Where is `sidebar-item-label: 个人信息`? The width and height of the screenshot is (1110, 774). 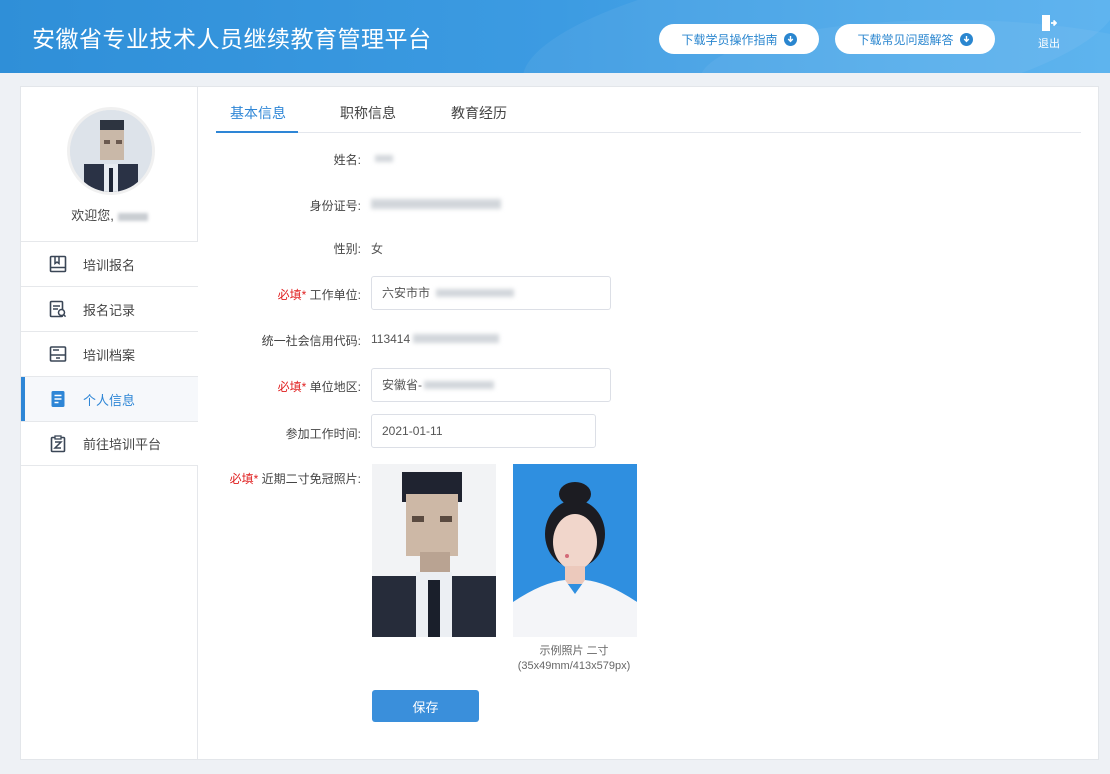
sidebar-item-label: 个人信息 is located at coordinates (109, 400).